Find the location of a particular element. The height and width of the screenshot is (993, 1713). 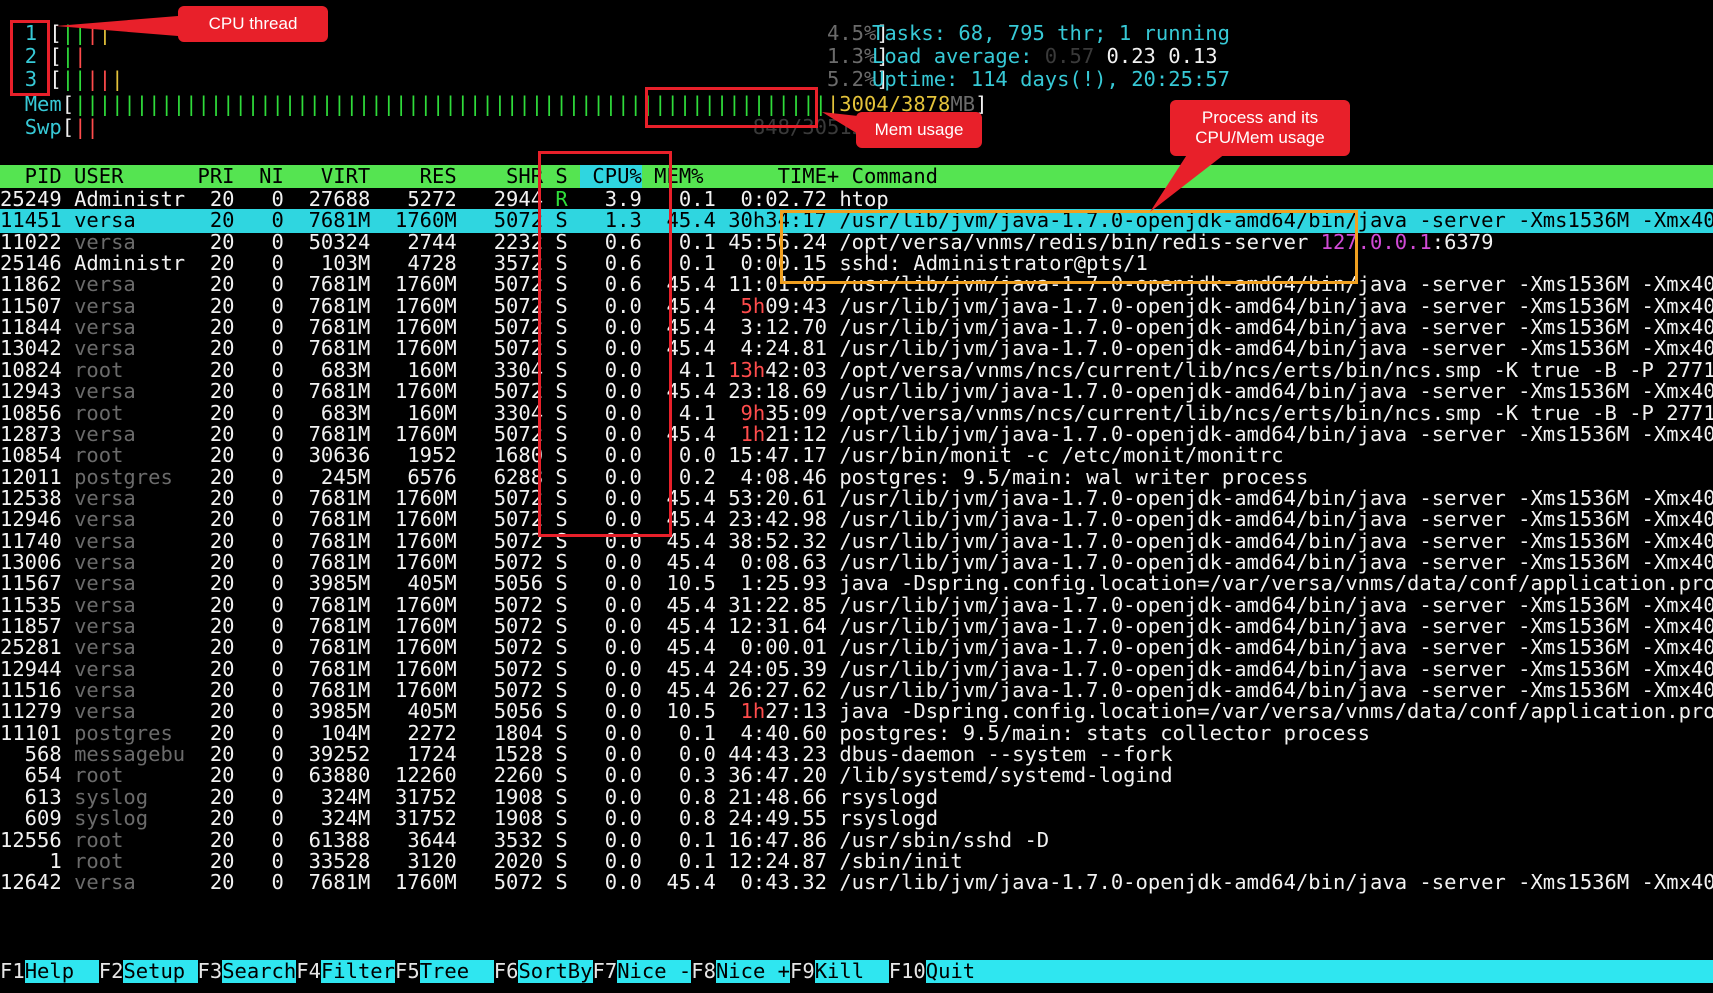

cpu-thread-callout: CPU thread is located at coordinates (253, 24).